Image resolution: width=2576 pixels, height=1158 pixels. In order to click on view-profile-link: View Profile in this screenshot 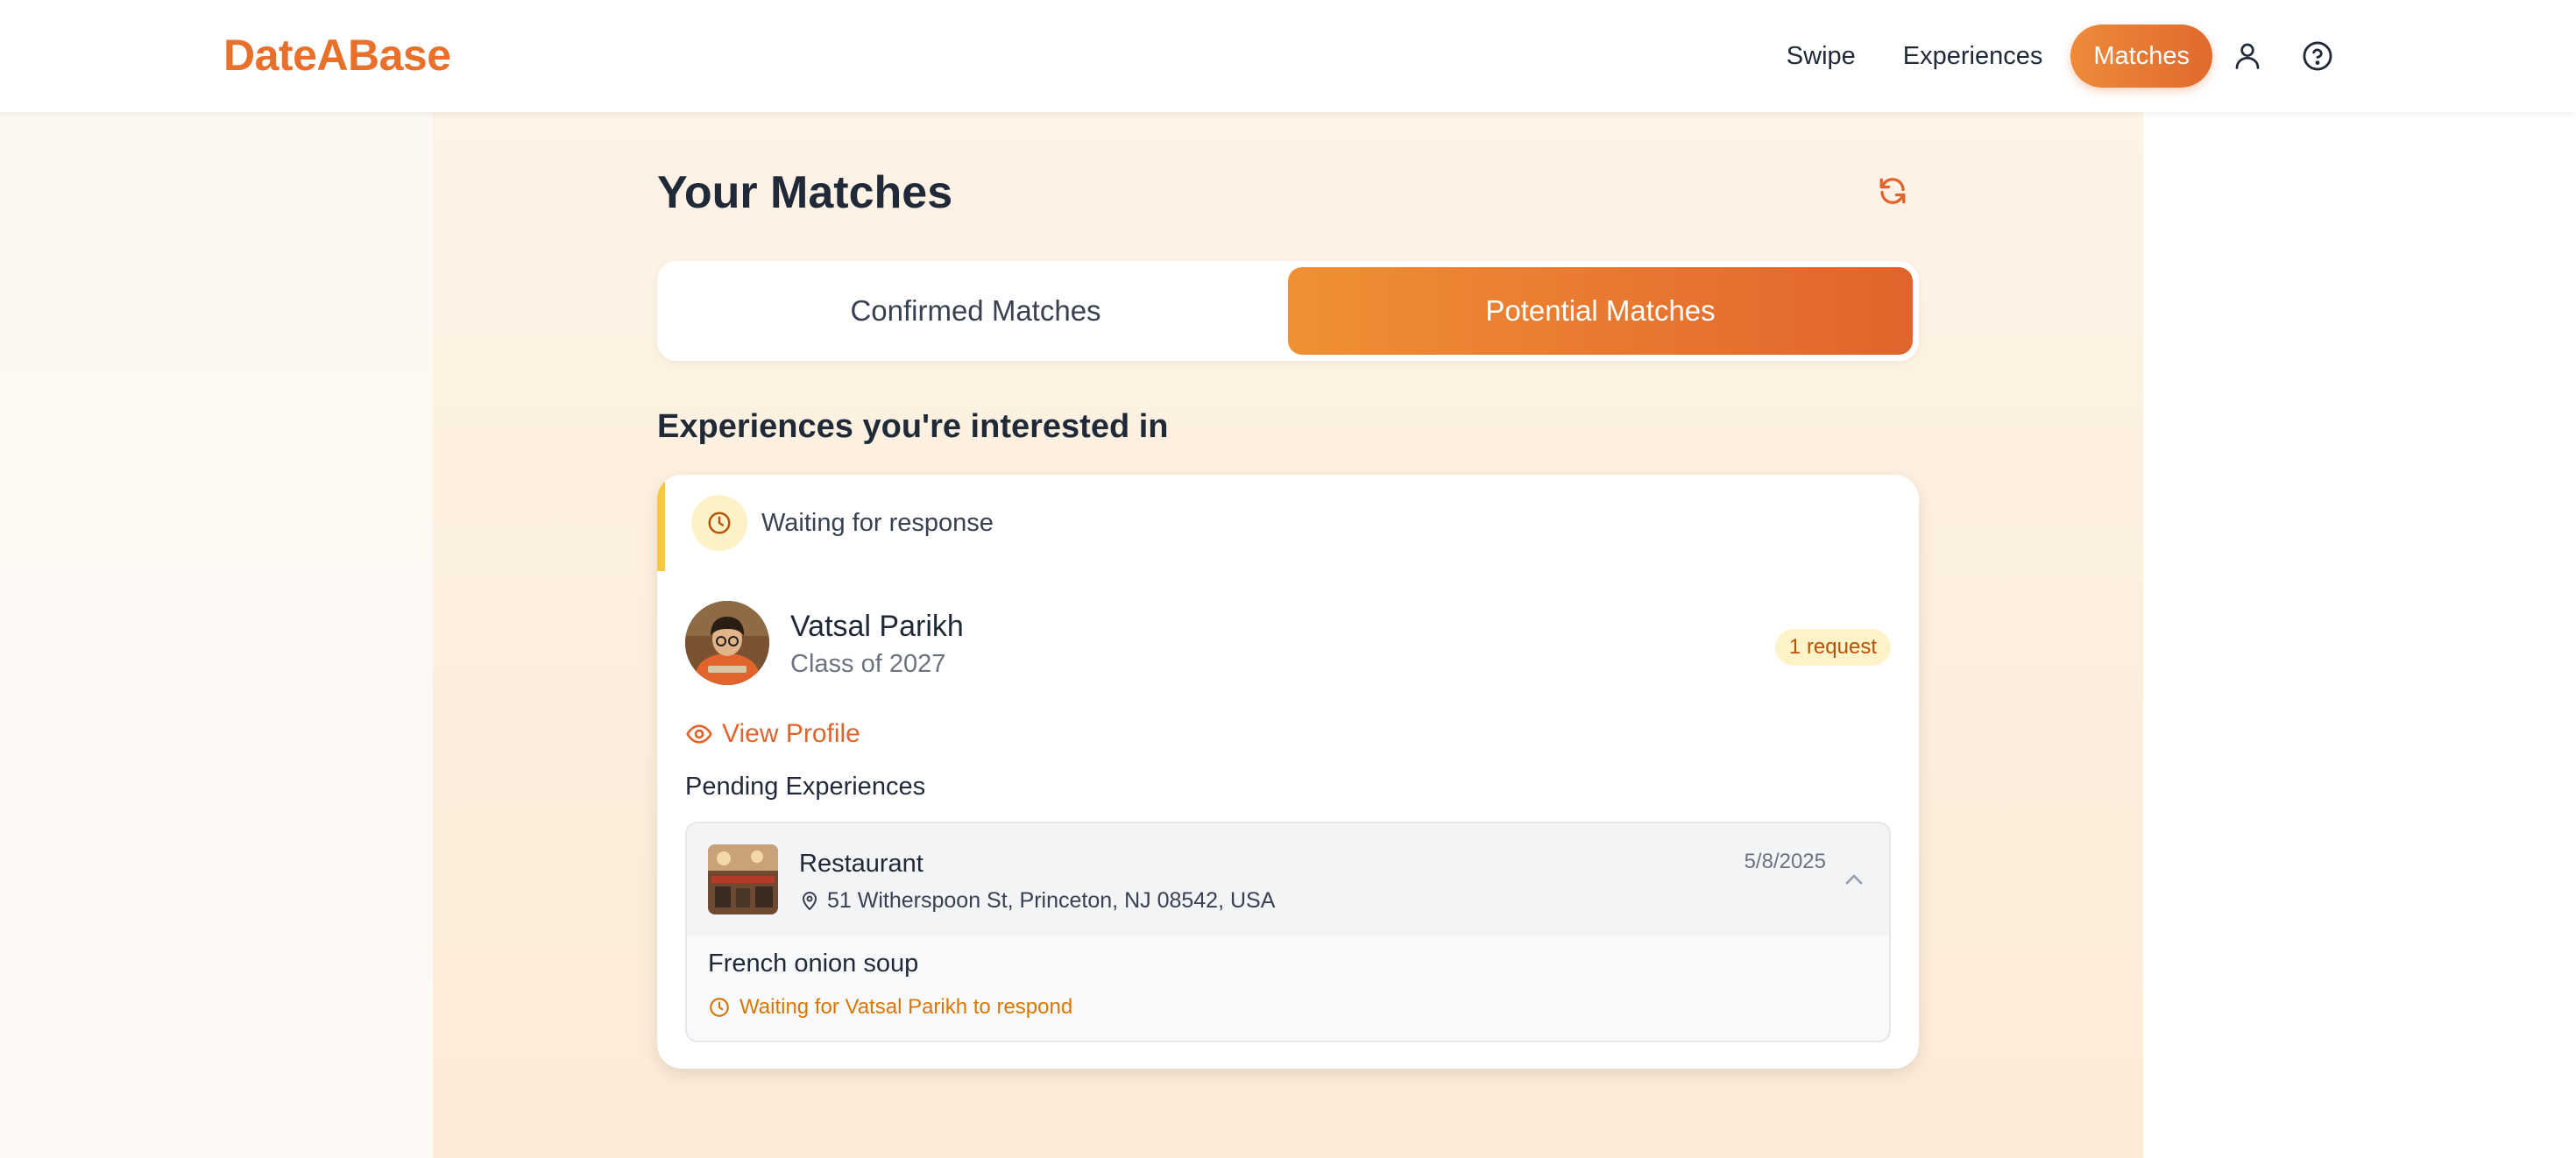, I will do `click(772, 734)`.